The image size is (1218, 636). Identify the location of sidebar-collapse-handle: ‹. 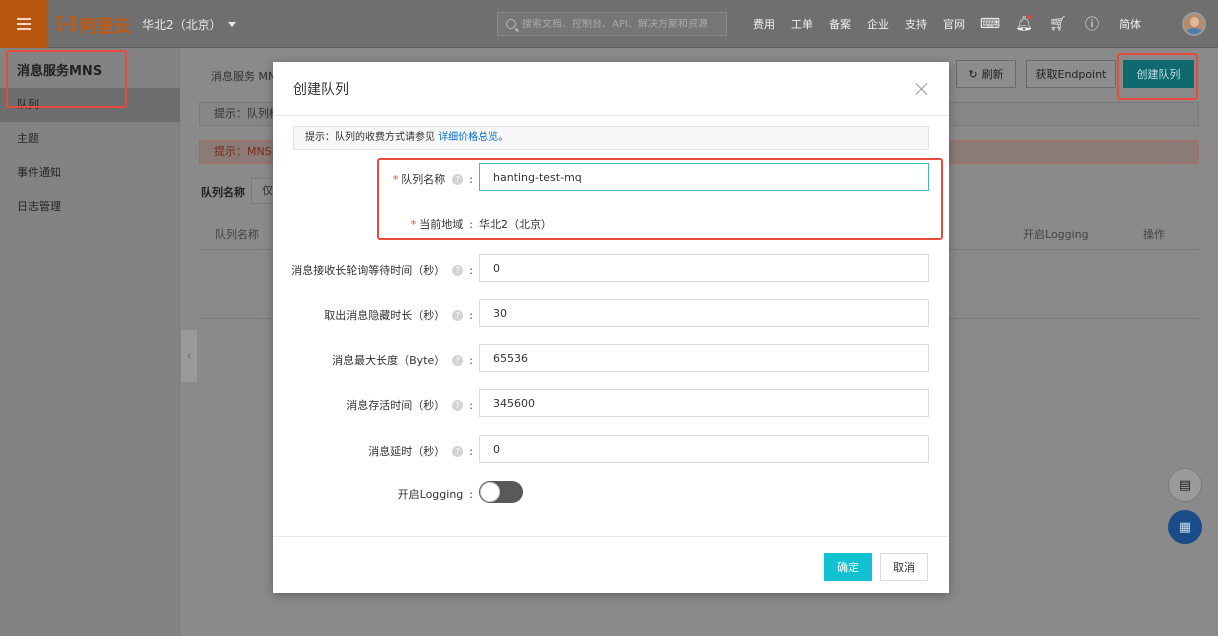
(189, 356).